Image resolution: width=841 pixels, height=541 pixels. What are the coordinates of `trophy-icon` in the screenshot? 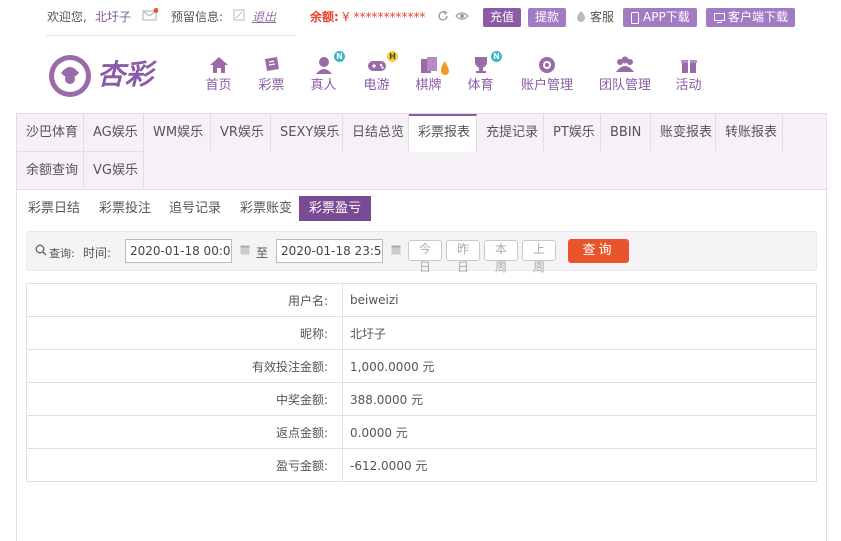 It's located at (480, 65).